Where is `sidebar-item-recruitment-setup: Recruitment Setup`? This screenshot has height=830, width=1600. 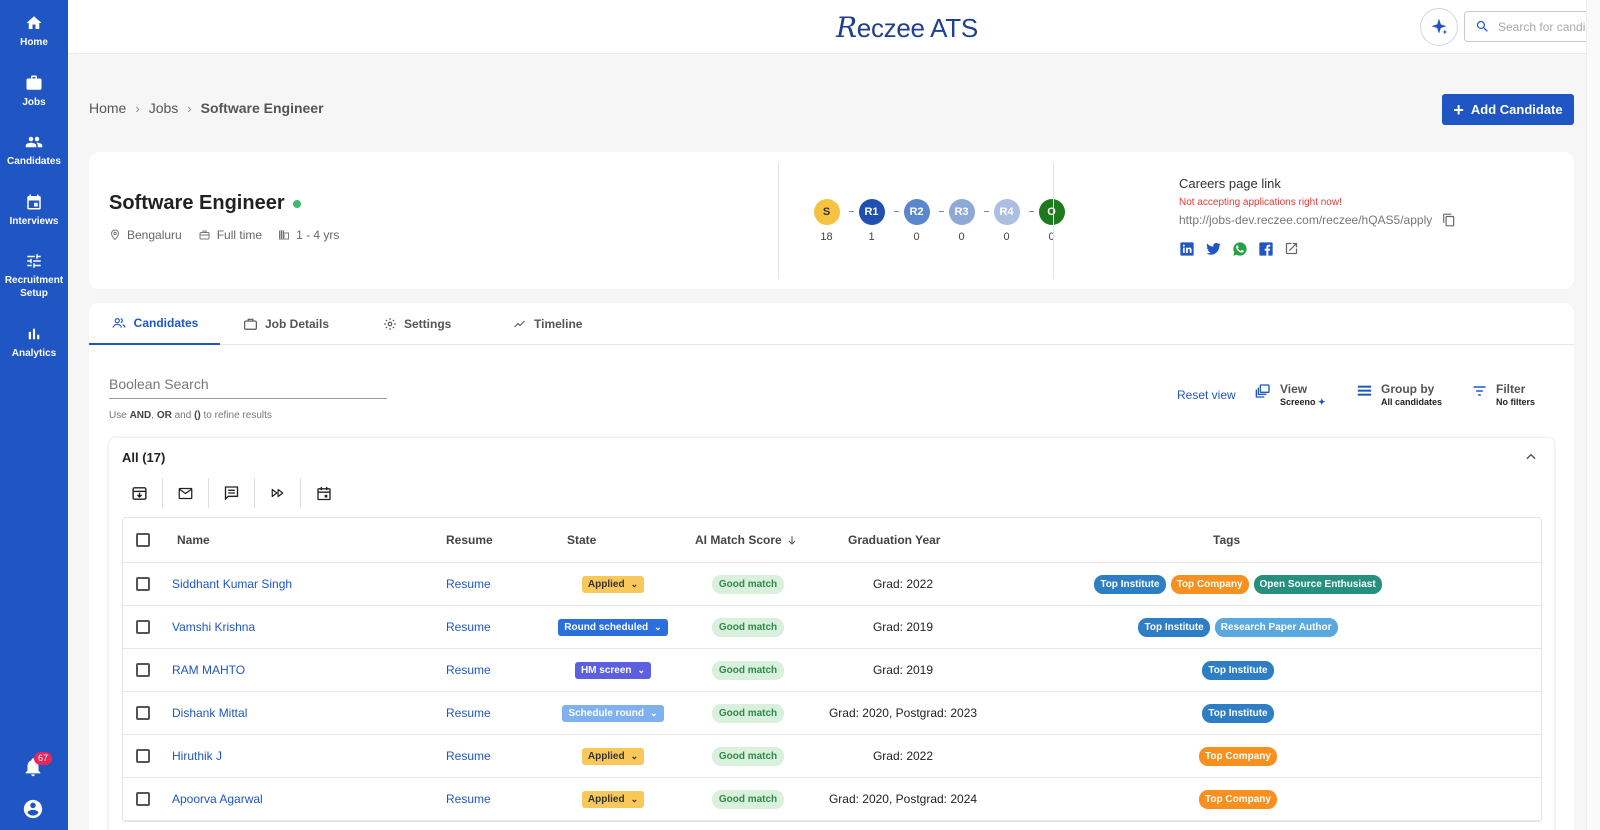 sidebar-item-recruitment-setup: Recruitment Setup is located at coordinates (34, 276).